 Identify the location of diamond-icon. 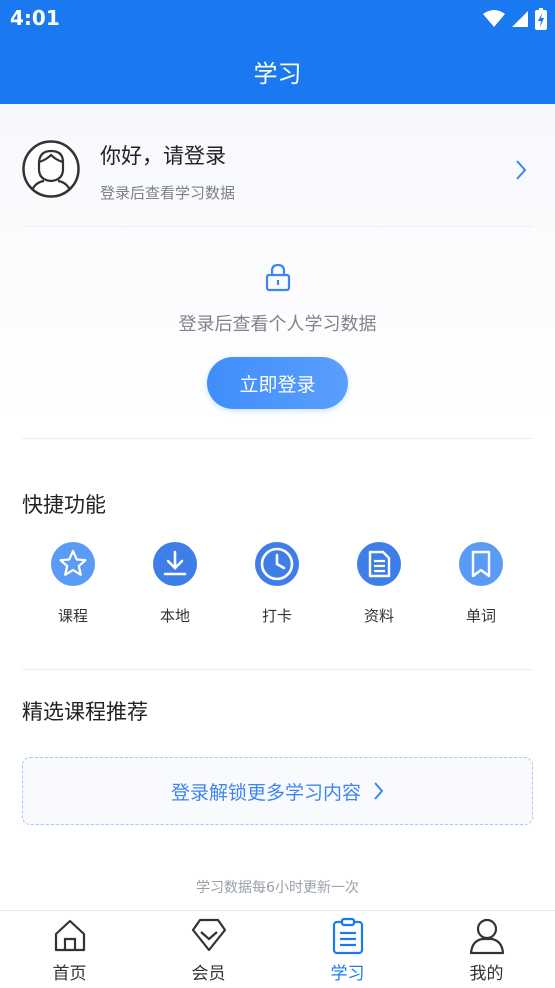
(208, 935).